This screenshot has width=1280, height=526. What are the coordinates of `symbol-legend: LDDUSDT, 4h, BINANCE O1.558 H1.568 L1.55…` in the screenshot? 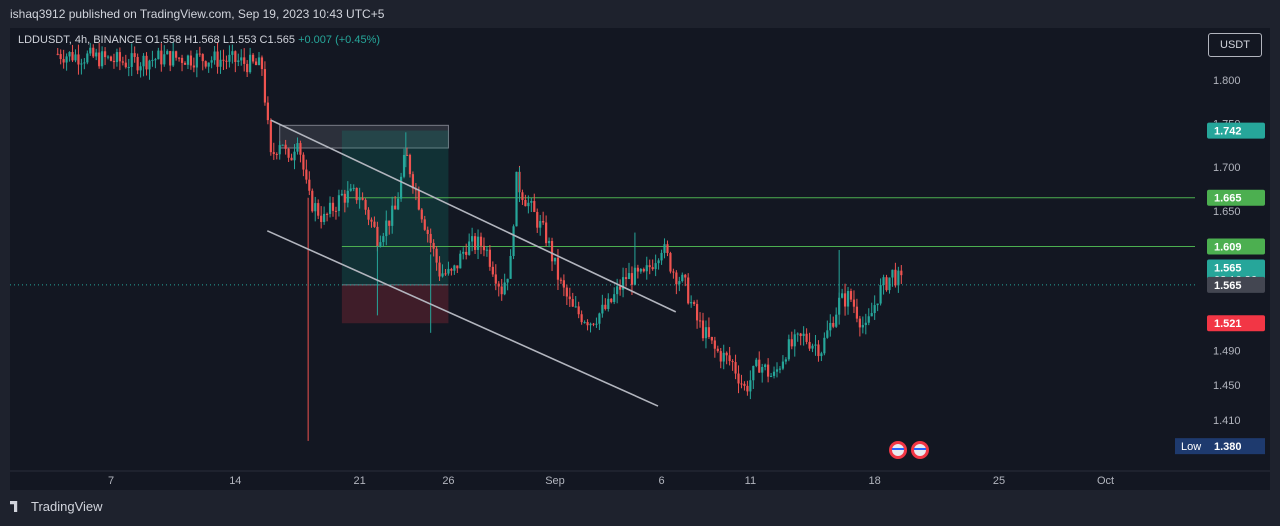 It's located at (199, 40).